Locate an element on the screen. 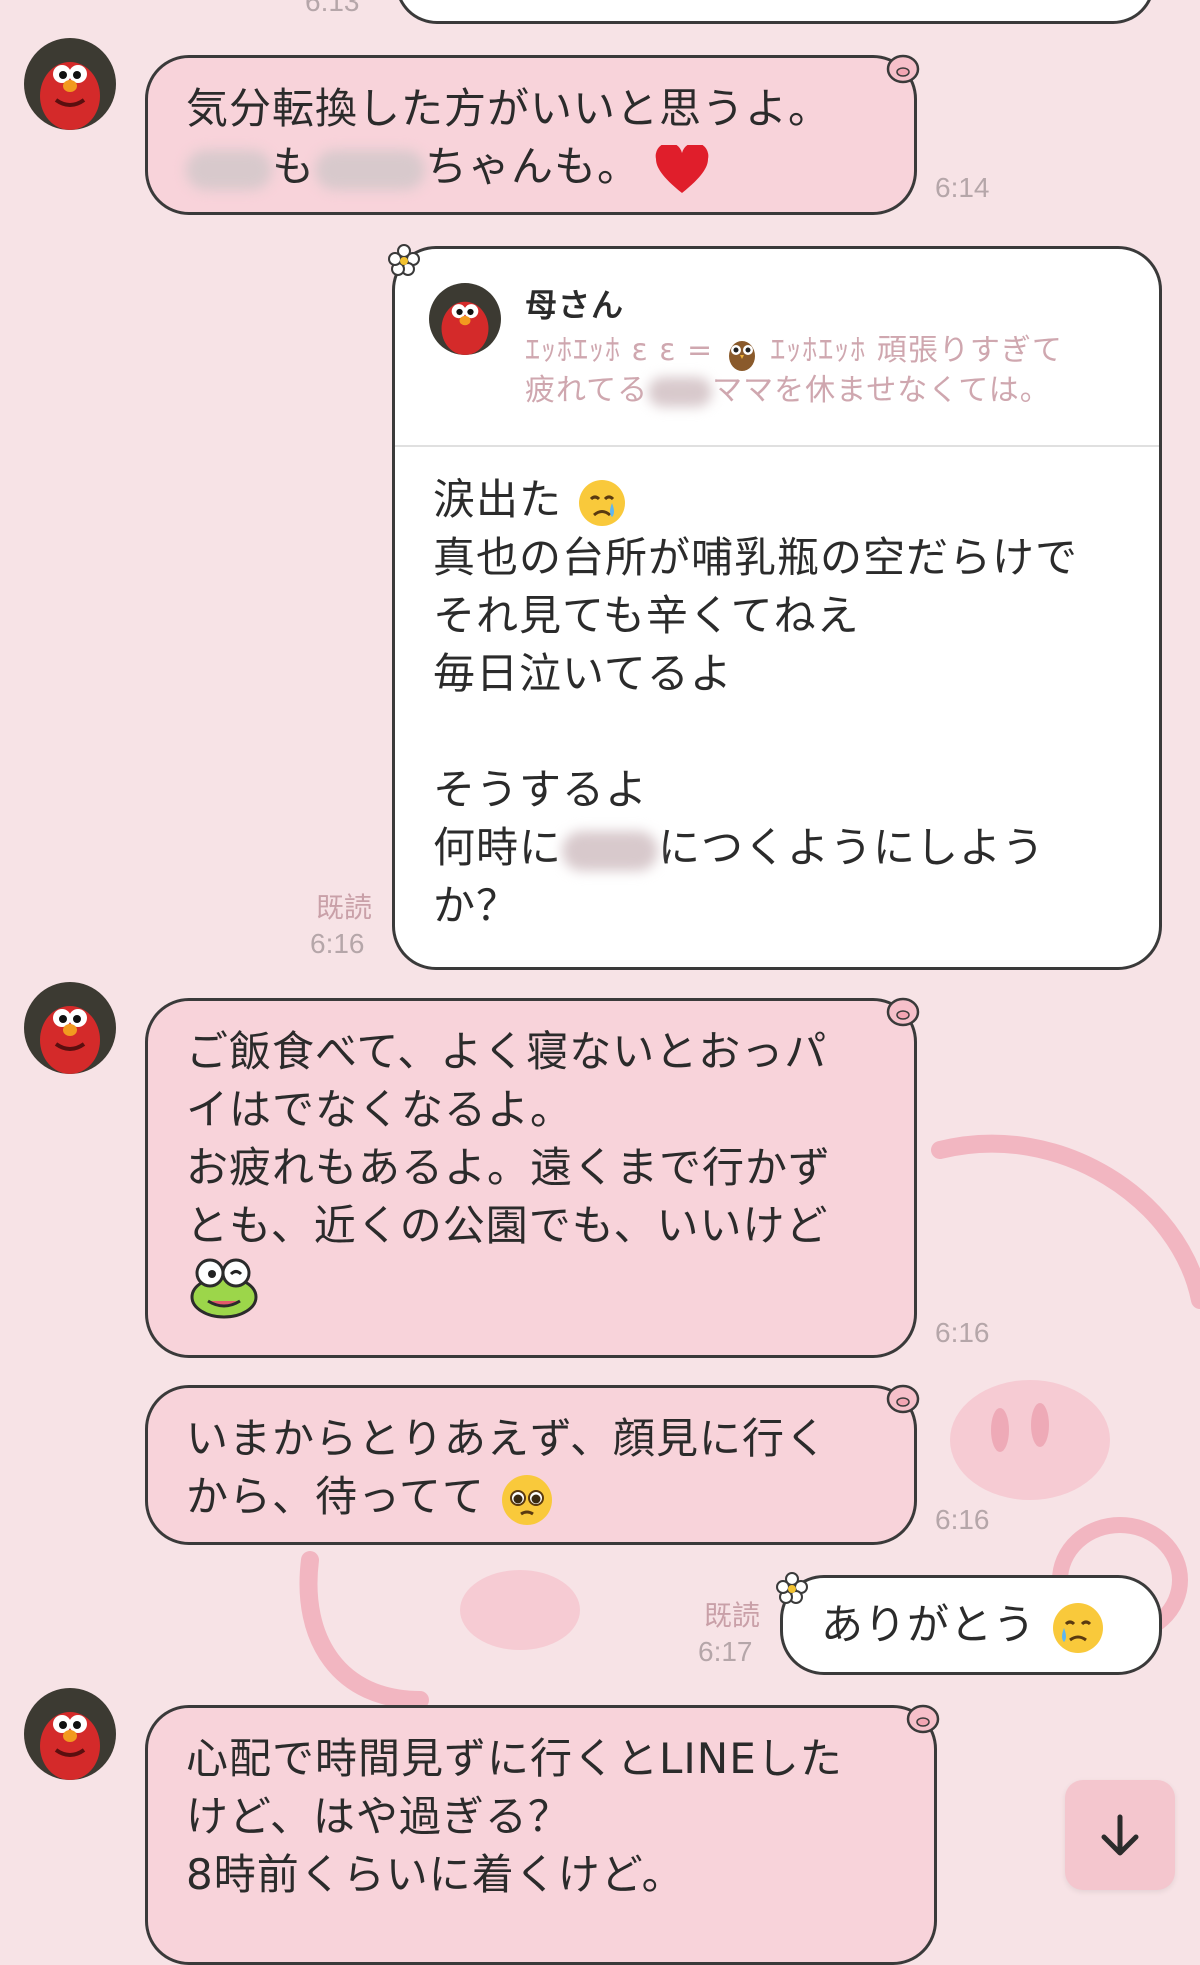 The image size is (1200, 1965). message-text: ありがとう is located at coordinates (971, 1626).